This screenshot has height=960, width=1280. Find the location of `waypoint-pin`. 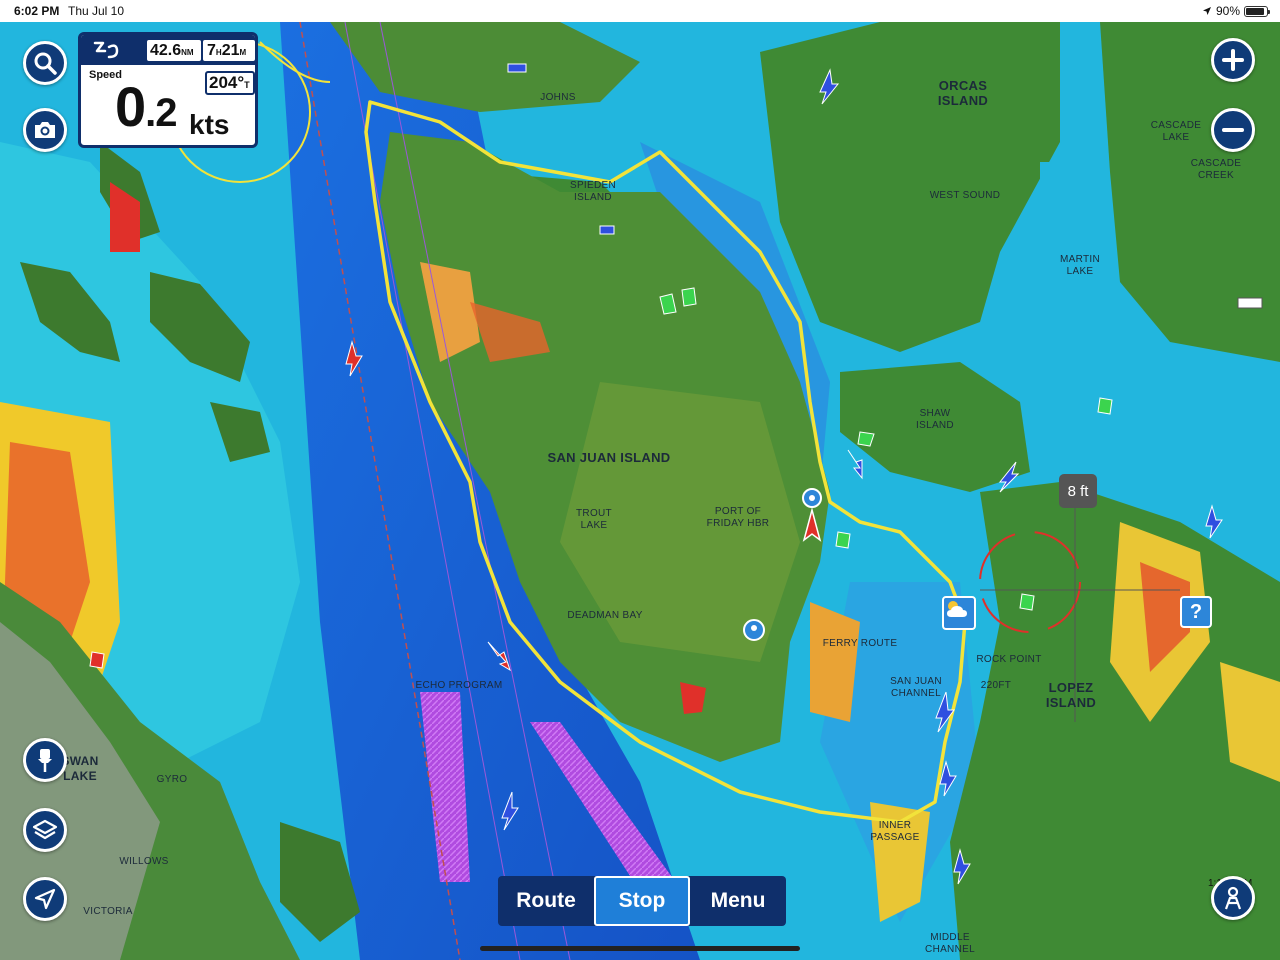

waypoint-pin is located at coordinates (754, 630).